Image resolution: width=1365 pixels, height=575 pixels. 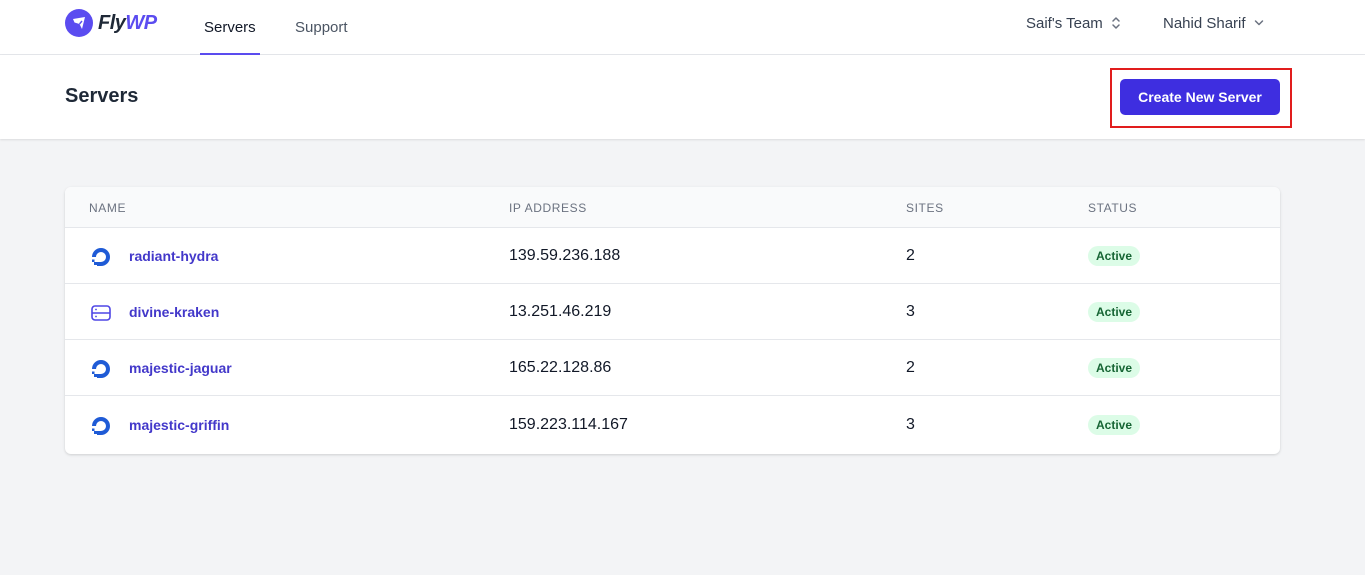 I want to click on nav-tab-label: Support, so click(x=321, y=27).